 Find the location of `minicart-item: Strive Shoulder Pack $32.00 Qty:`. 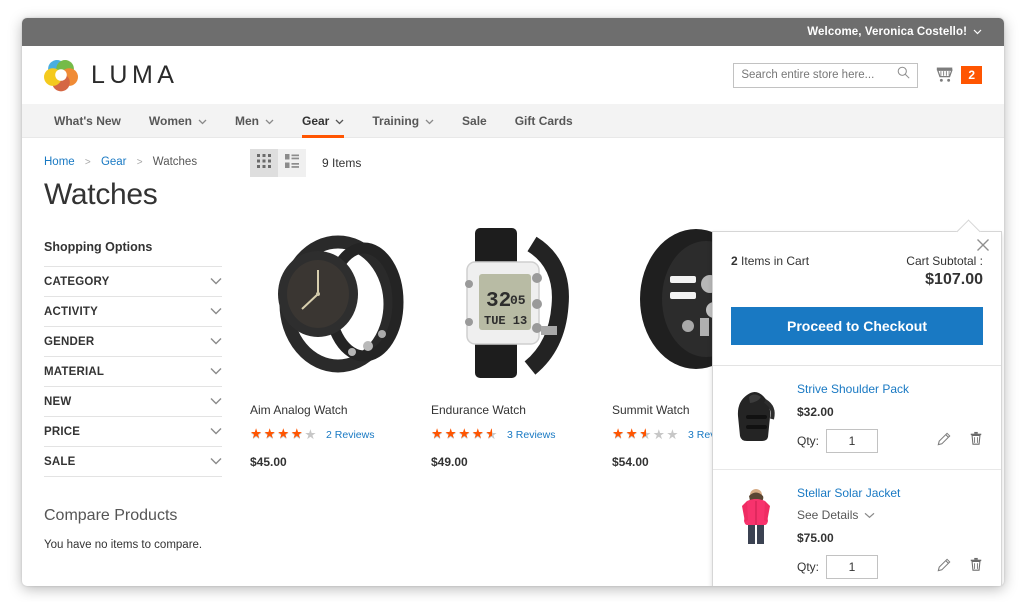

minicart-item: Strive Shoulder Pack $32.00 Qty: is located at coordinates (857, 418).